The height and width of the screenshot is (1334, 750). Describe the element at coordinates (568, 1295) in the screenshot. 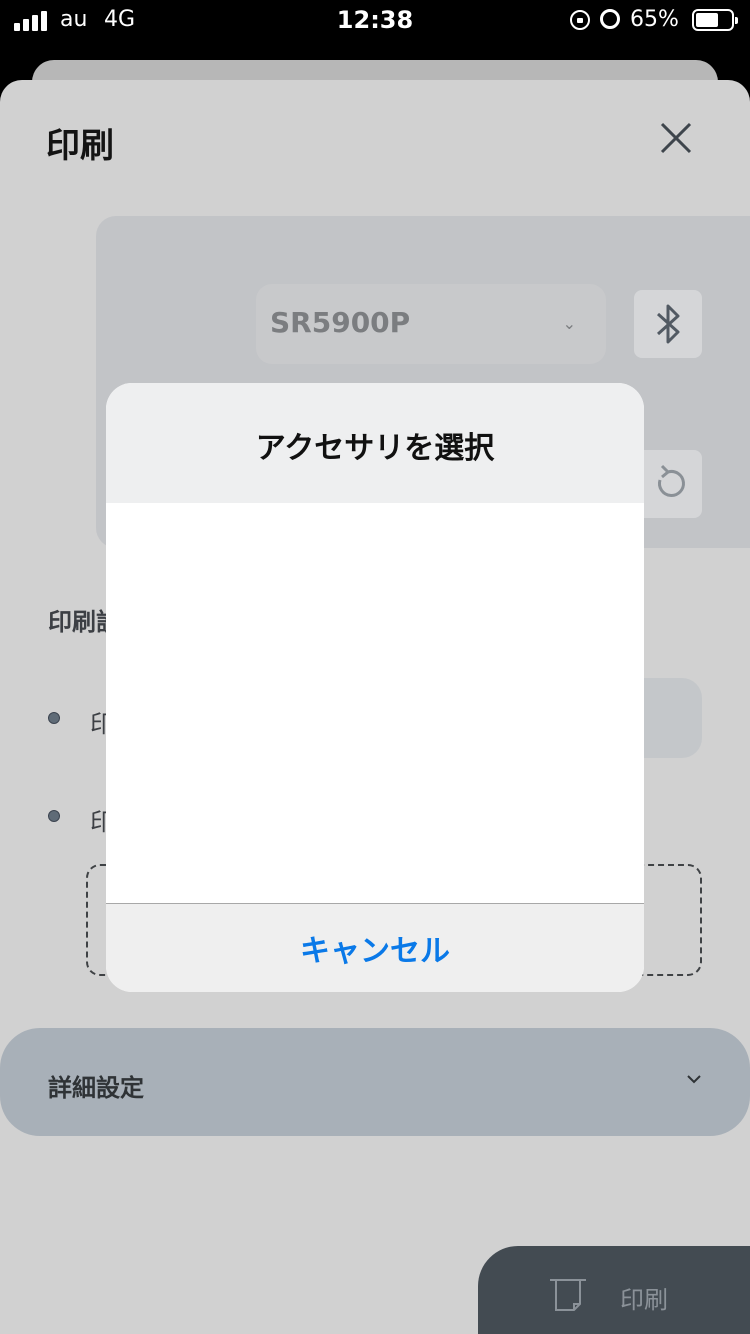

I see `printer-icon` at that location.